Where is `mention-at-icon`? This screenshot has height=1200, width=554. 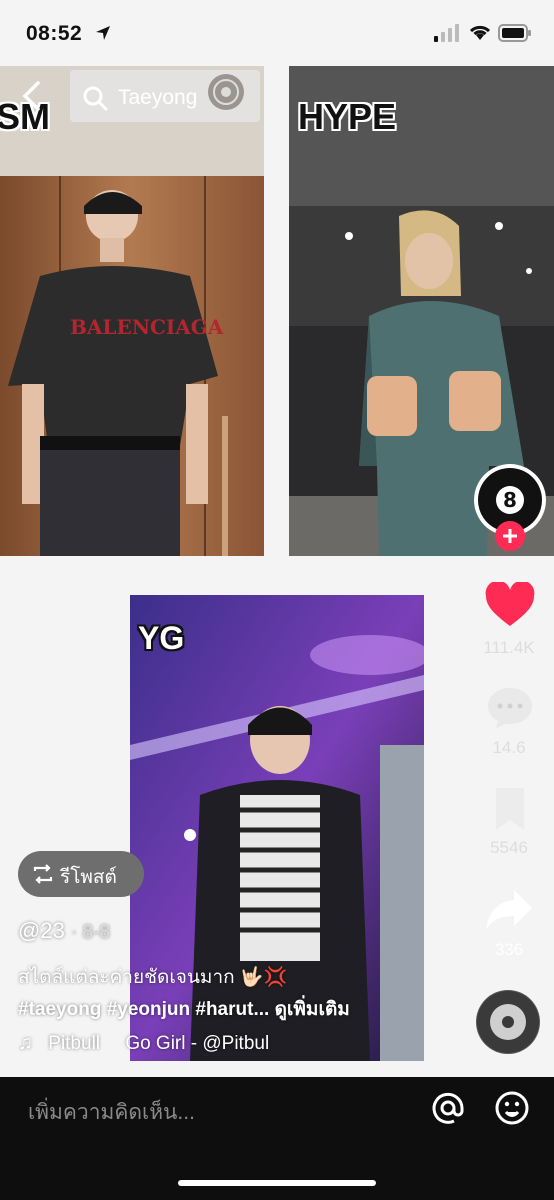 mention-at-icon is located at coordinates (448, 1108).